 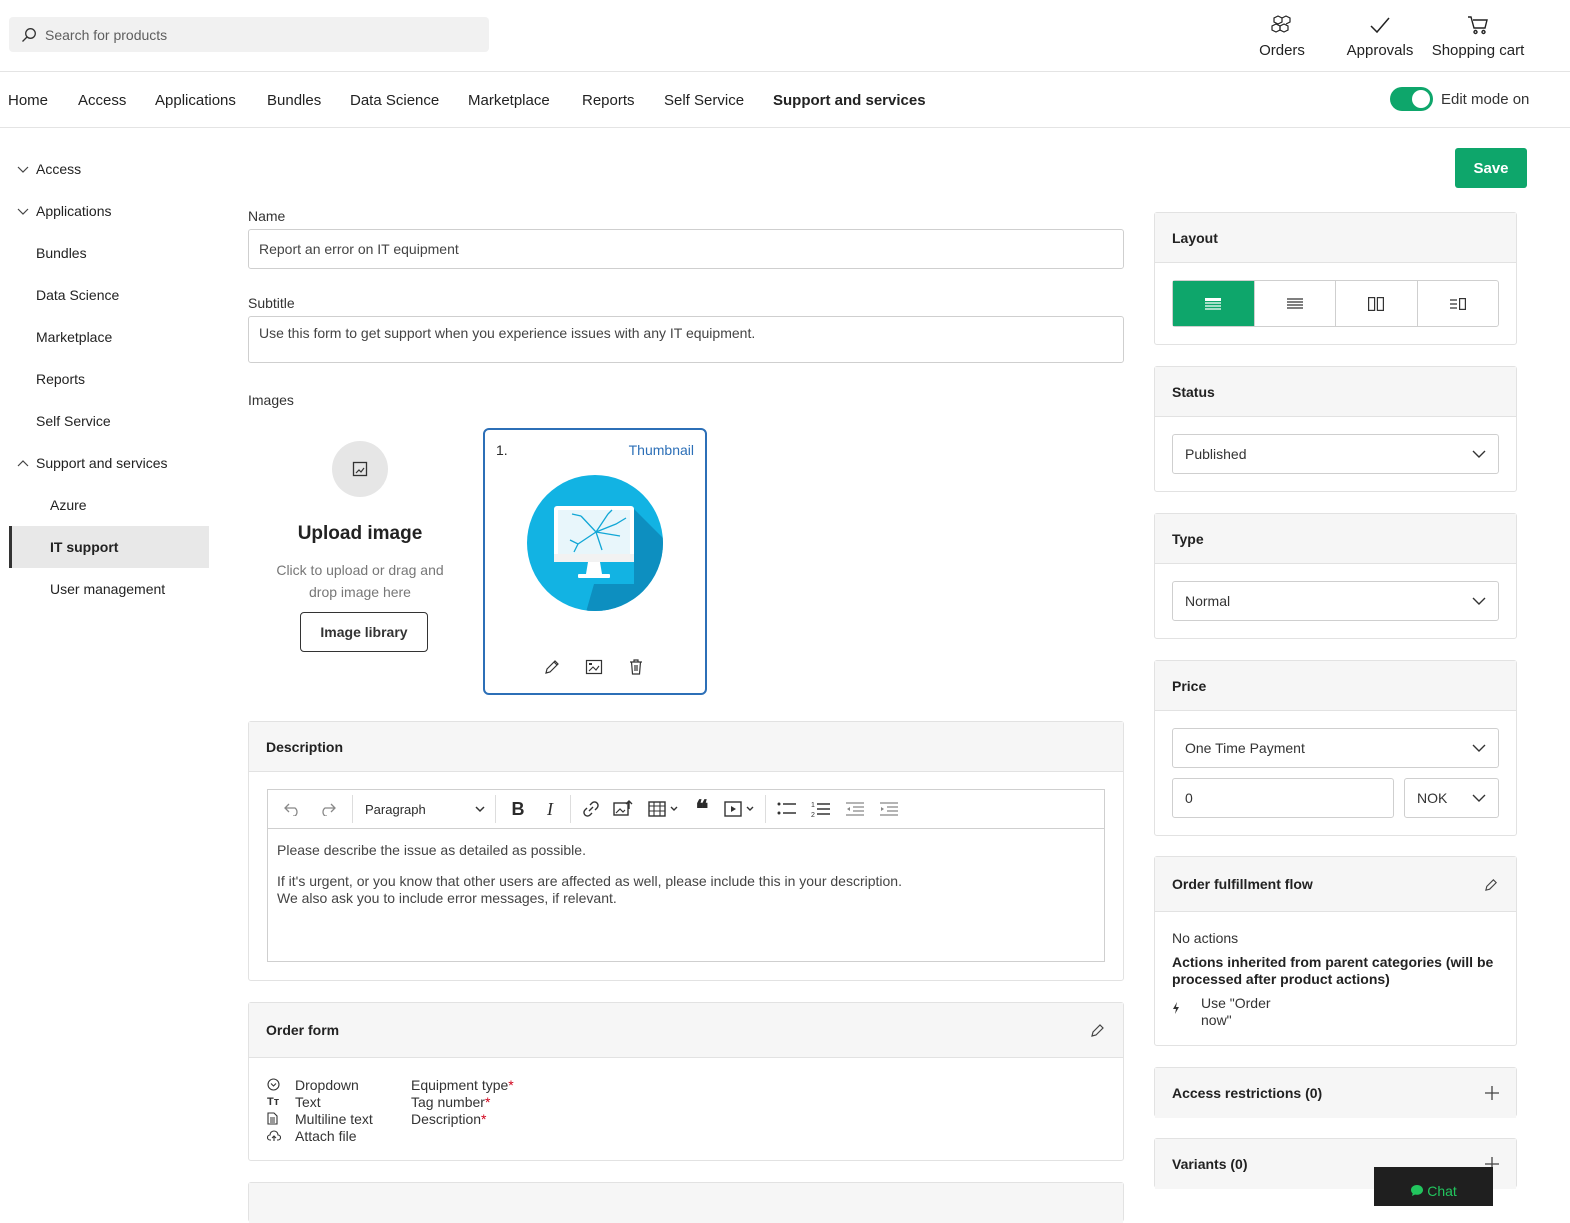 I want to click on bulleted-list-icon, so click(x=787, y=809).